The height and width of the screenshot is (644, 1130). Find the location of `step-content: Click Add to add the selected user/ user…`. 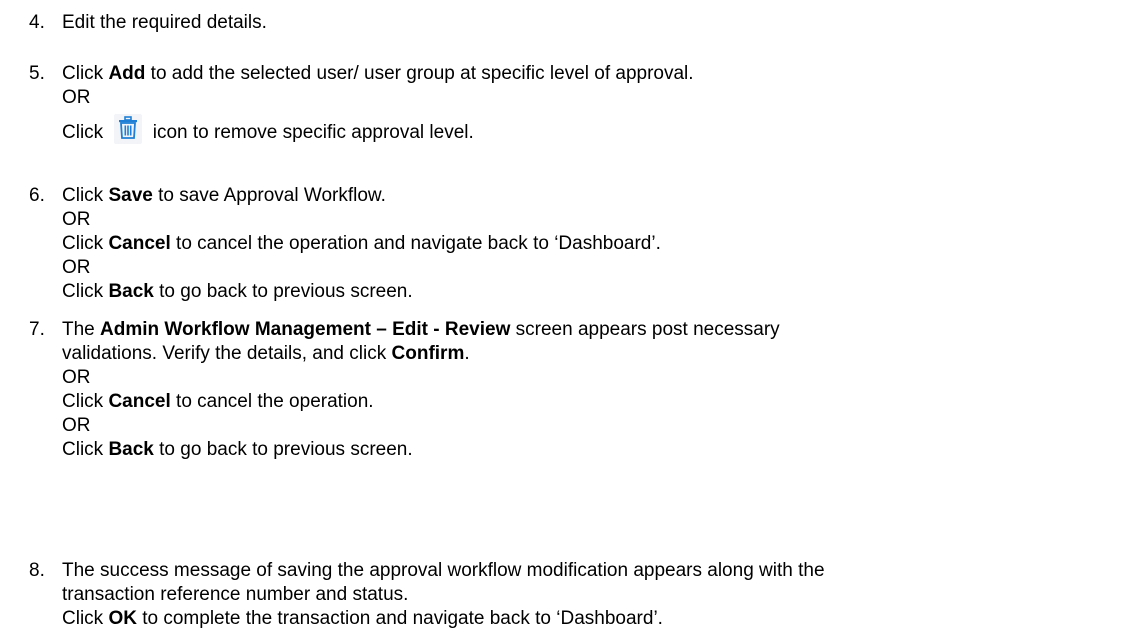

step-content: Click Add to add the selected user/ user… is located at coordinates (582, 106).